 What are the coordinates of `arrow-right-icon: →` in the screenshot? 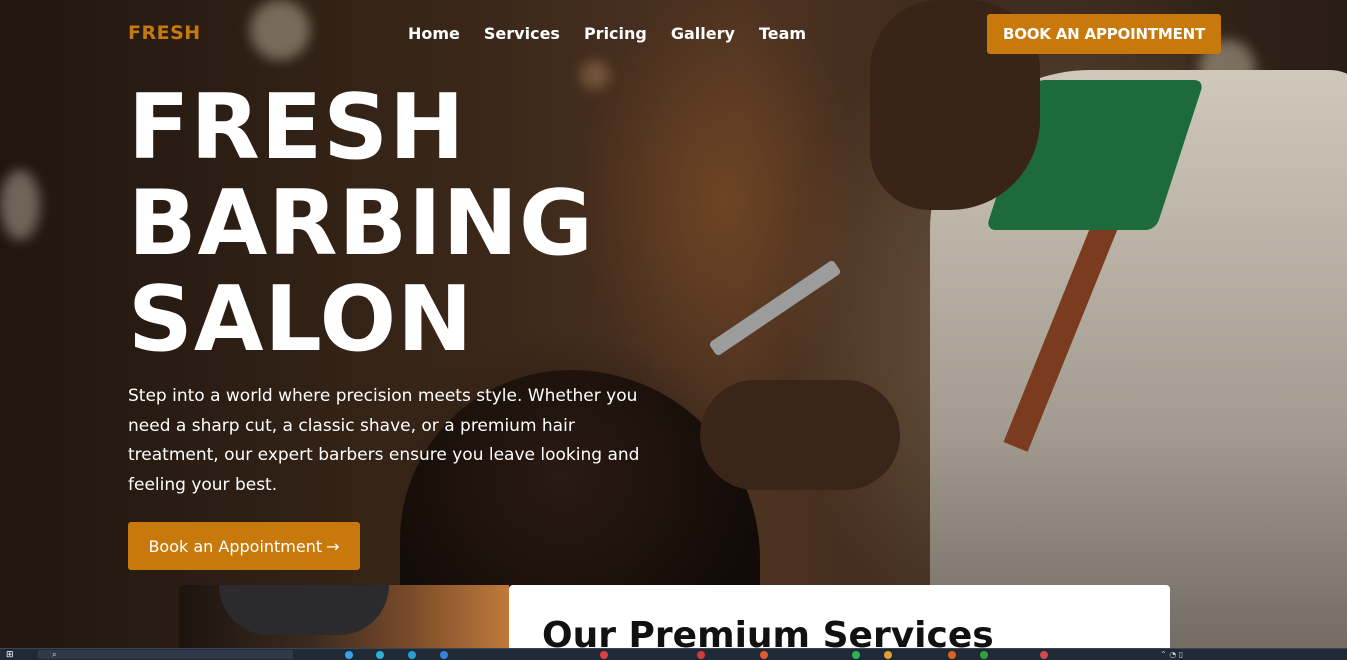 It's located at (333, 546).